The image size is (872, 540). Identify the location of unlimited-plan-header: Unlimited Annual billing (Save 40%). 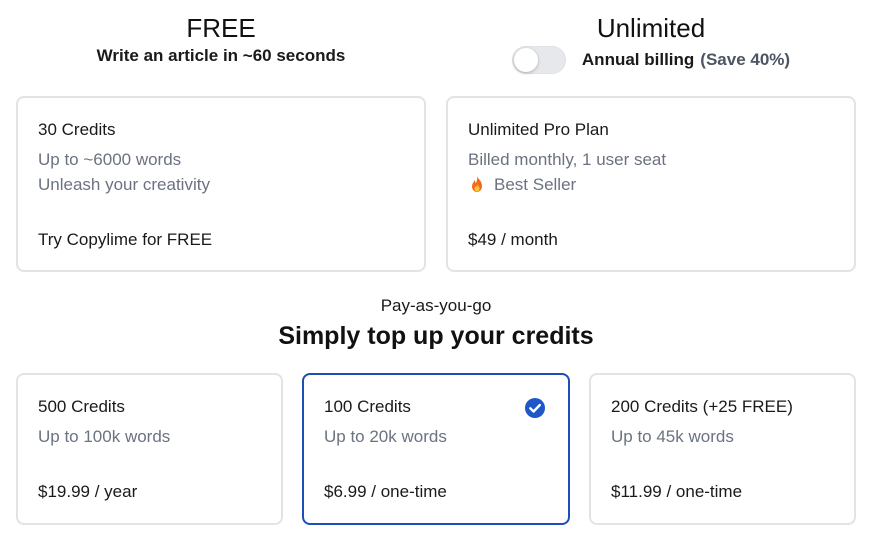
(651, 43).